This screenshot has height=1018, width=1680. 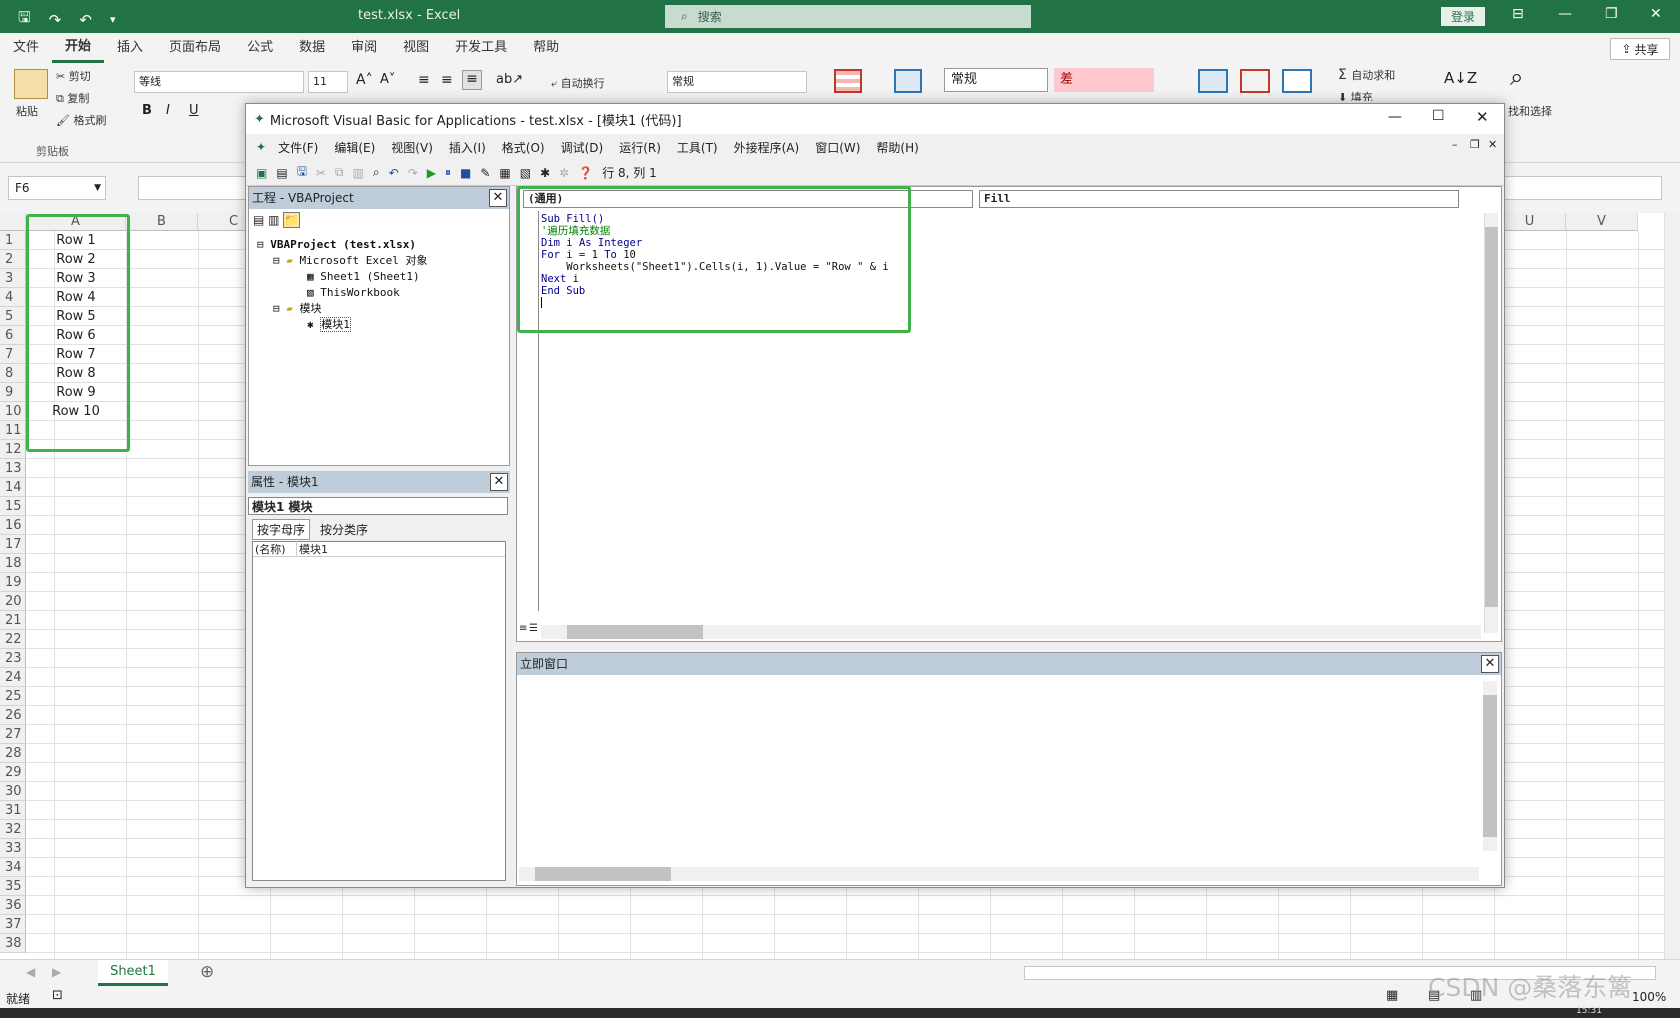 I want to click on vba-menu-file: 文件(F), so click(x=298, y=147).